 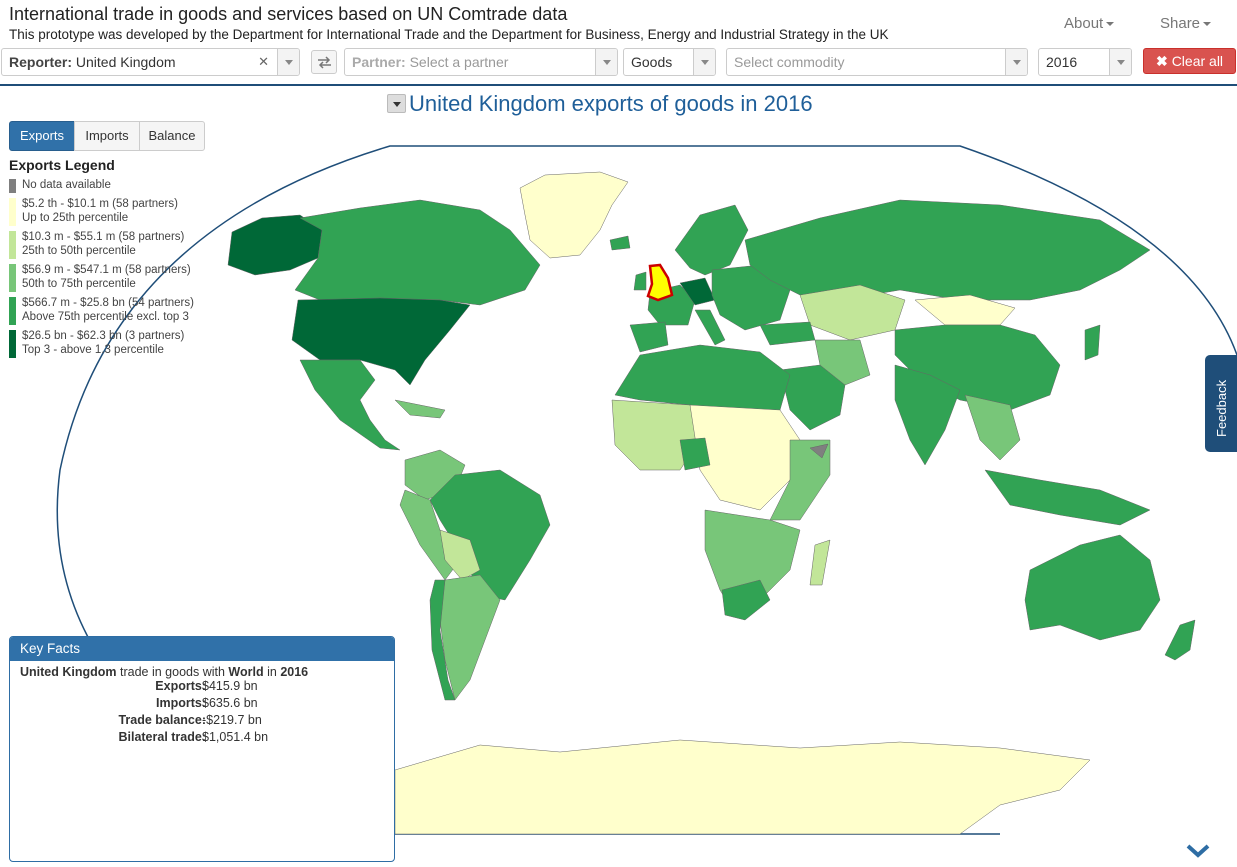 I want to click on country-indonesia, so click(x=1067, y=497).